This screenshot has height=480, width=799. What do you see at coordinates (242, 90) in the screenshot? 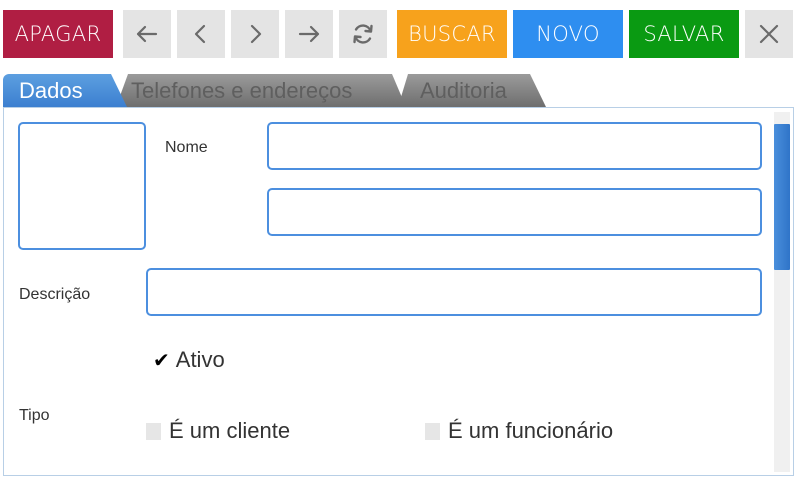
I see `tab-telefones-enderecos-label: Telefones e endereços` at bounding box center [242, 90].